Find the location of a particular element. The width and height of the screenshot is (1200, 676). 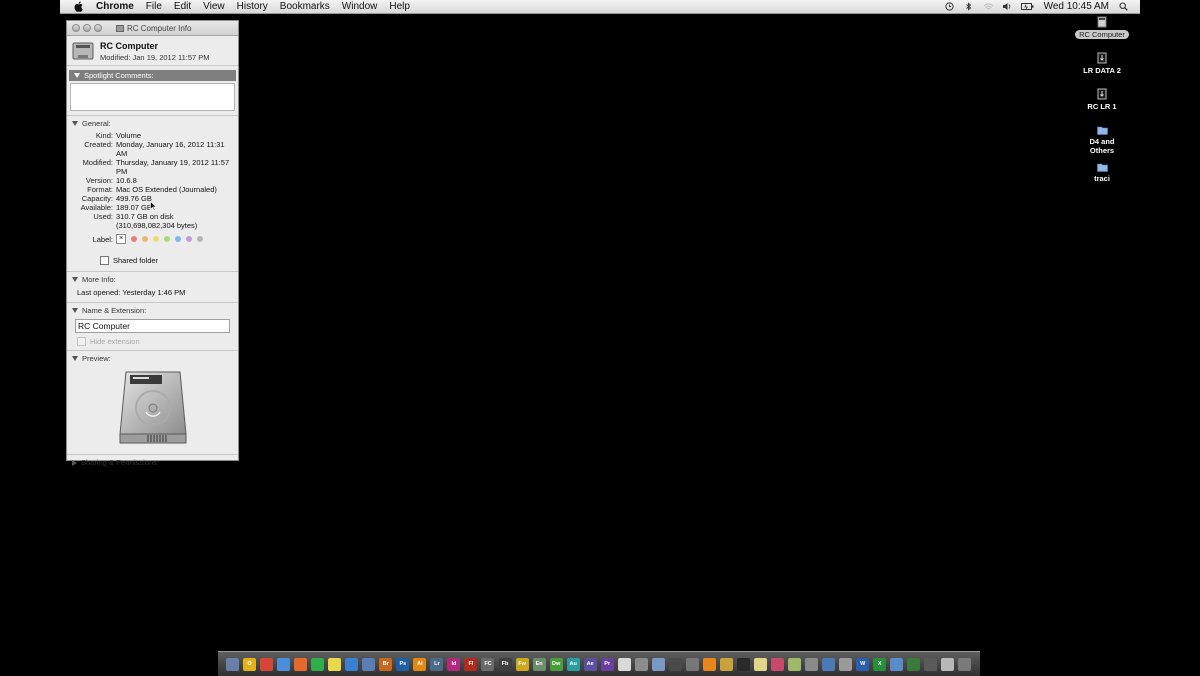

desktop-icon-rc-lr-1: RC LR 1 is located at coordinates (1102, 99).